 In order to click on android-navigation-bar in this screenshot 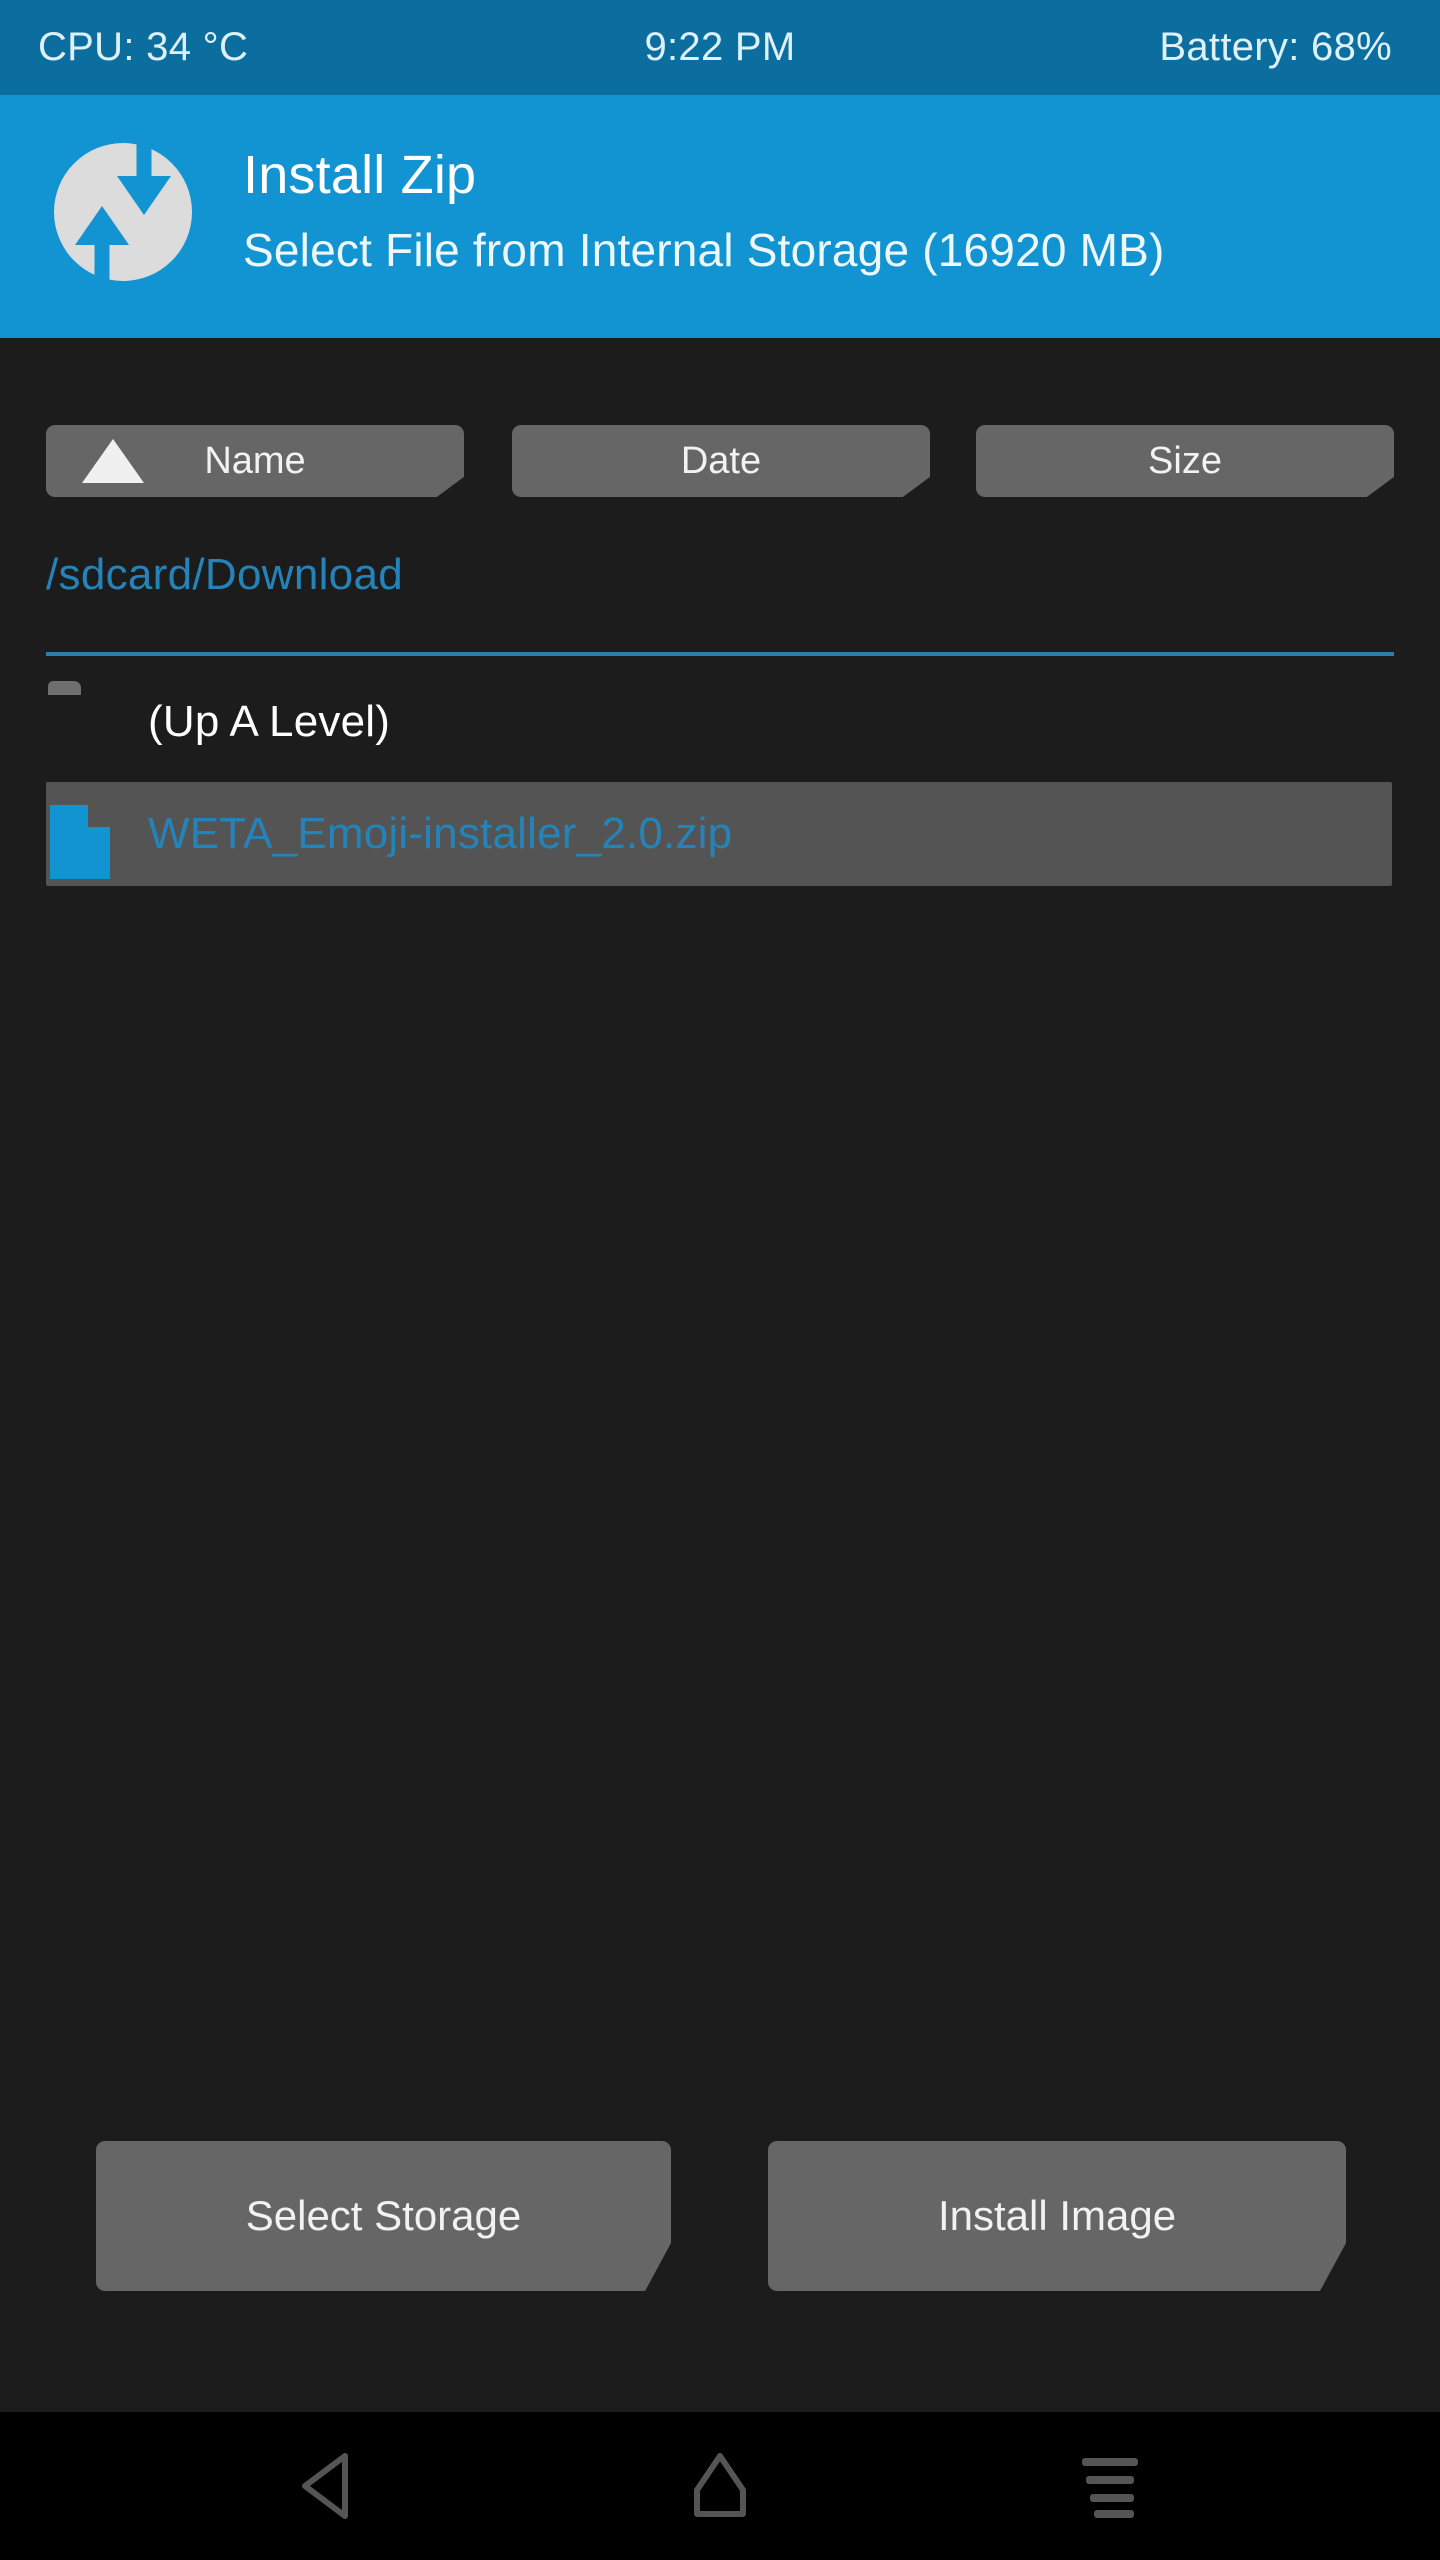, I will do `click(720, 2486)`.